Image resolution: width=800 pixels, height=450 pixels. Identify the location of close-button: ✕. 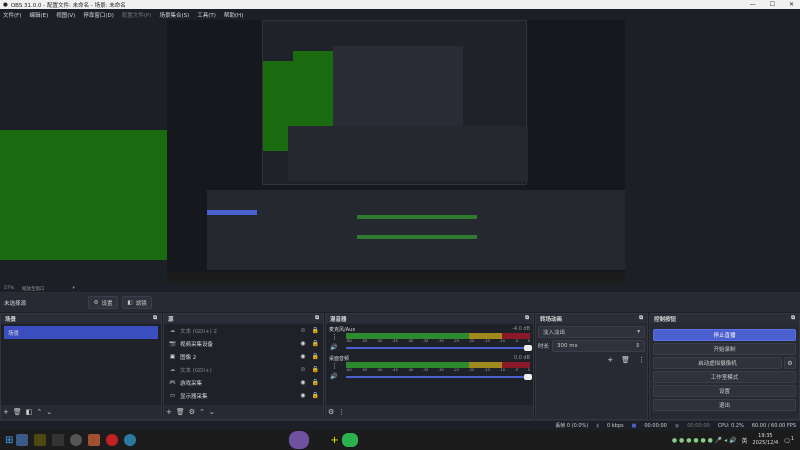
(791, 4).